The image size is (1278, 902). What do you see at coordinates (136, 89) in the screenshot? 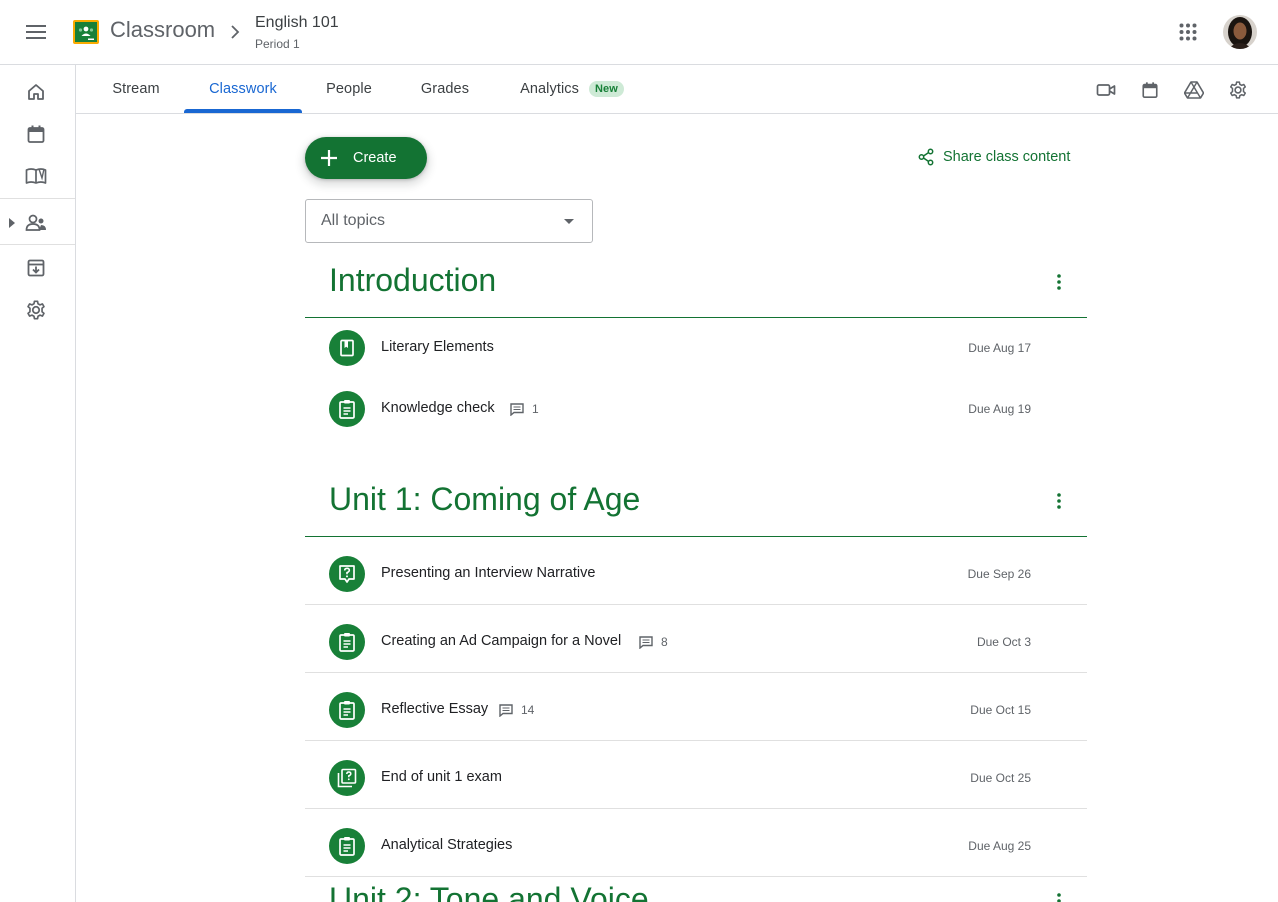
I see `tab-stream: Stream` at bounding box center [136, 89].